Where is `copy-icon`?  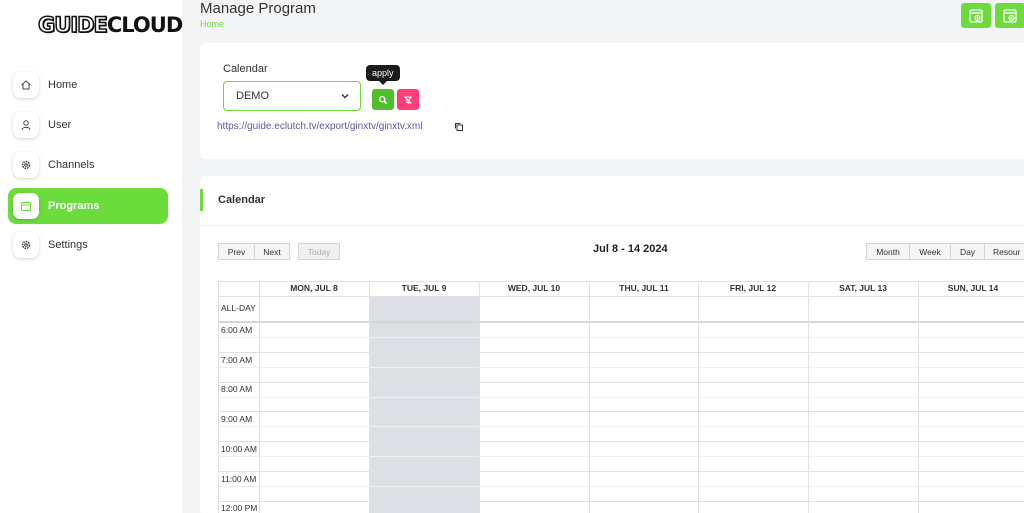 copy-icon is located at coordinates (459, 127).